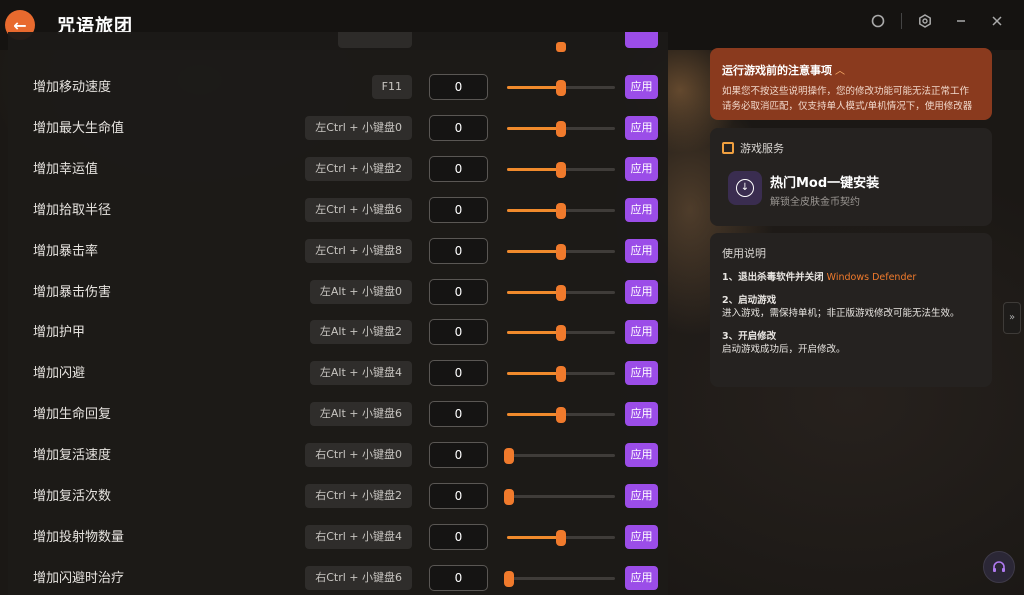 The height and width of the screenshot is (595, 1024). I want to click on cheat-label: 增加暴击伤害, so click(72, 292).